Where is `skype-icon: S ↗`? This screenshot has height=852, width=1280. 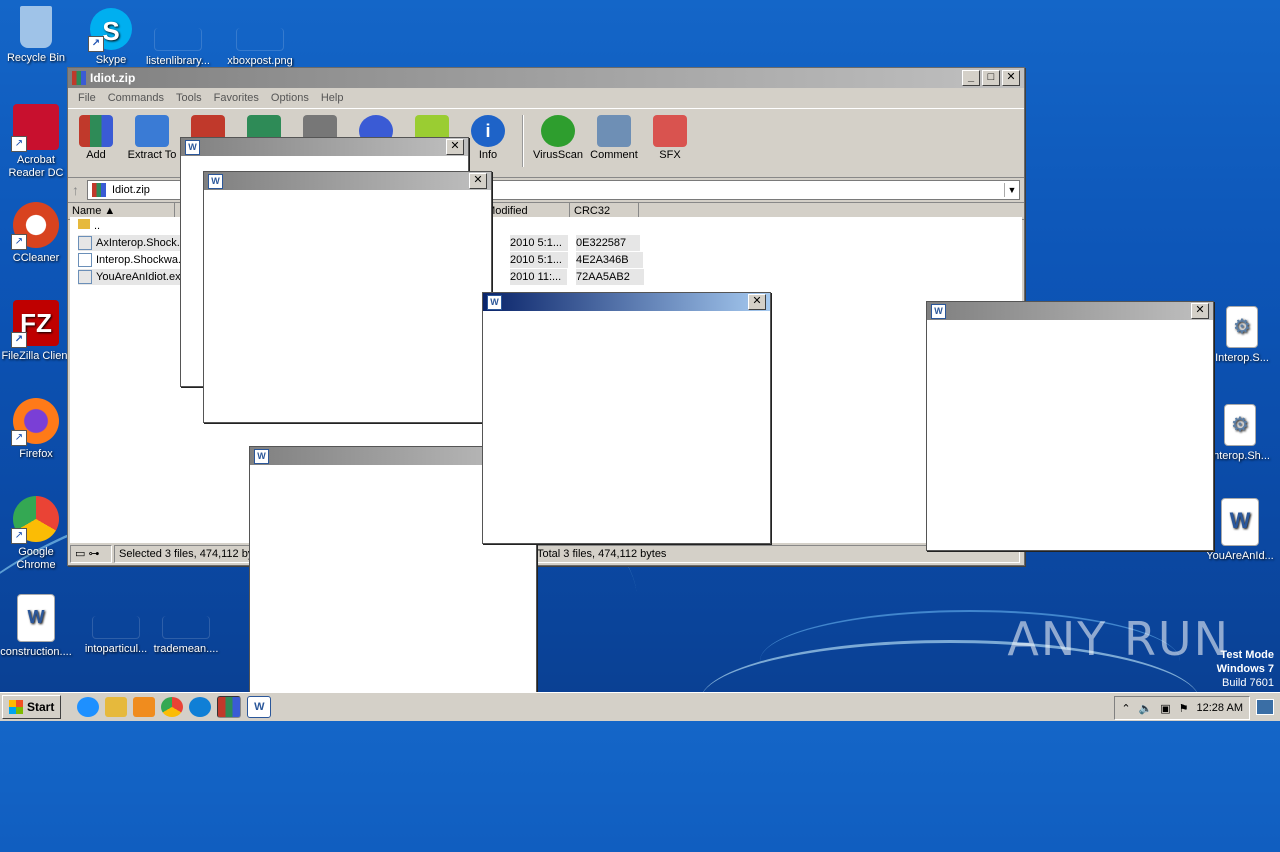 skype-icon: S ↗ is located at coordinates (110, 30).